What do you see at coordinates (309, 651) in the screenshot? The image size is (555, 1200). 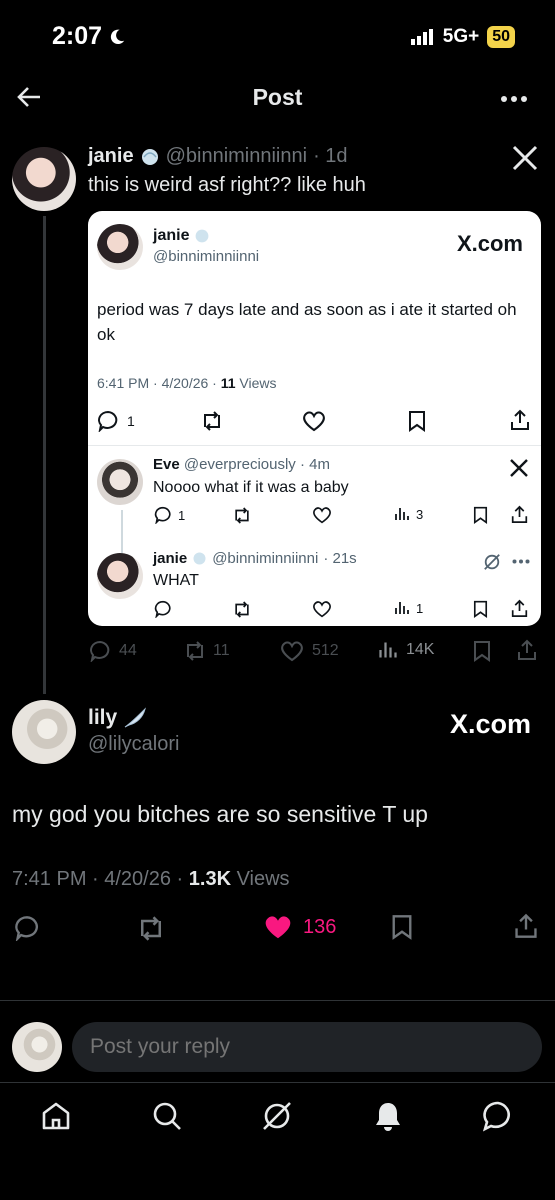 I see `quoted-like-count: 512` at bounding box center [309, 651].